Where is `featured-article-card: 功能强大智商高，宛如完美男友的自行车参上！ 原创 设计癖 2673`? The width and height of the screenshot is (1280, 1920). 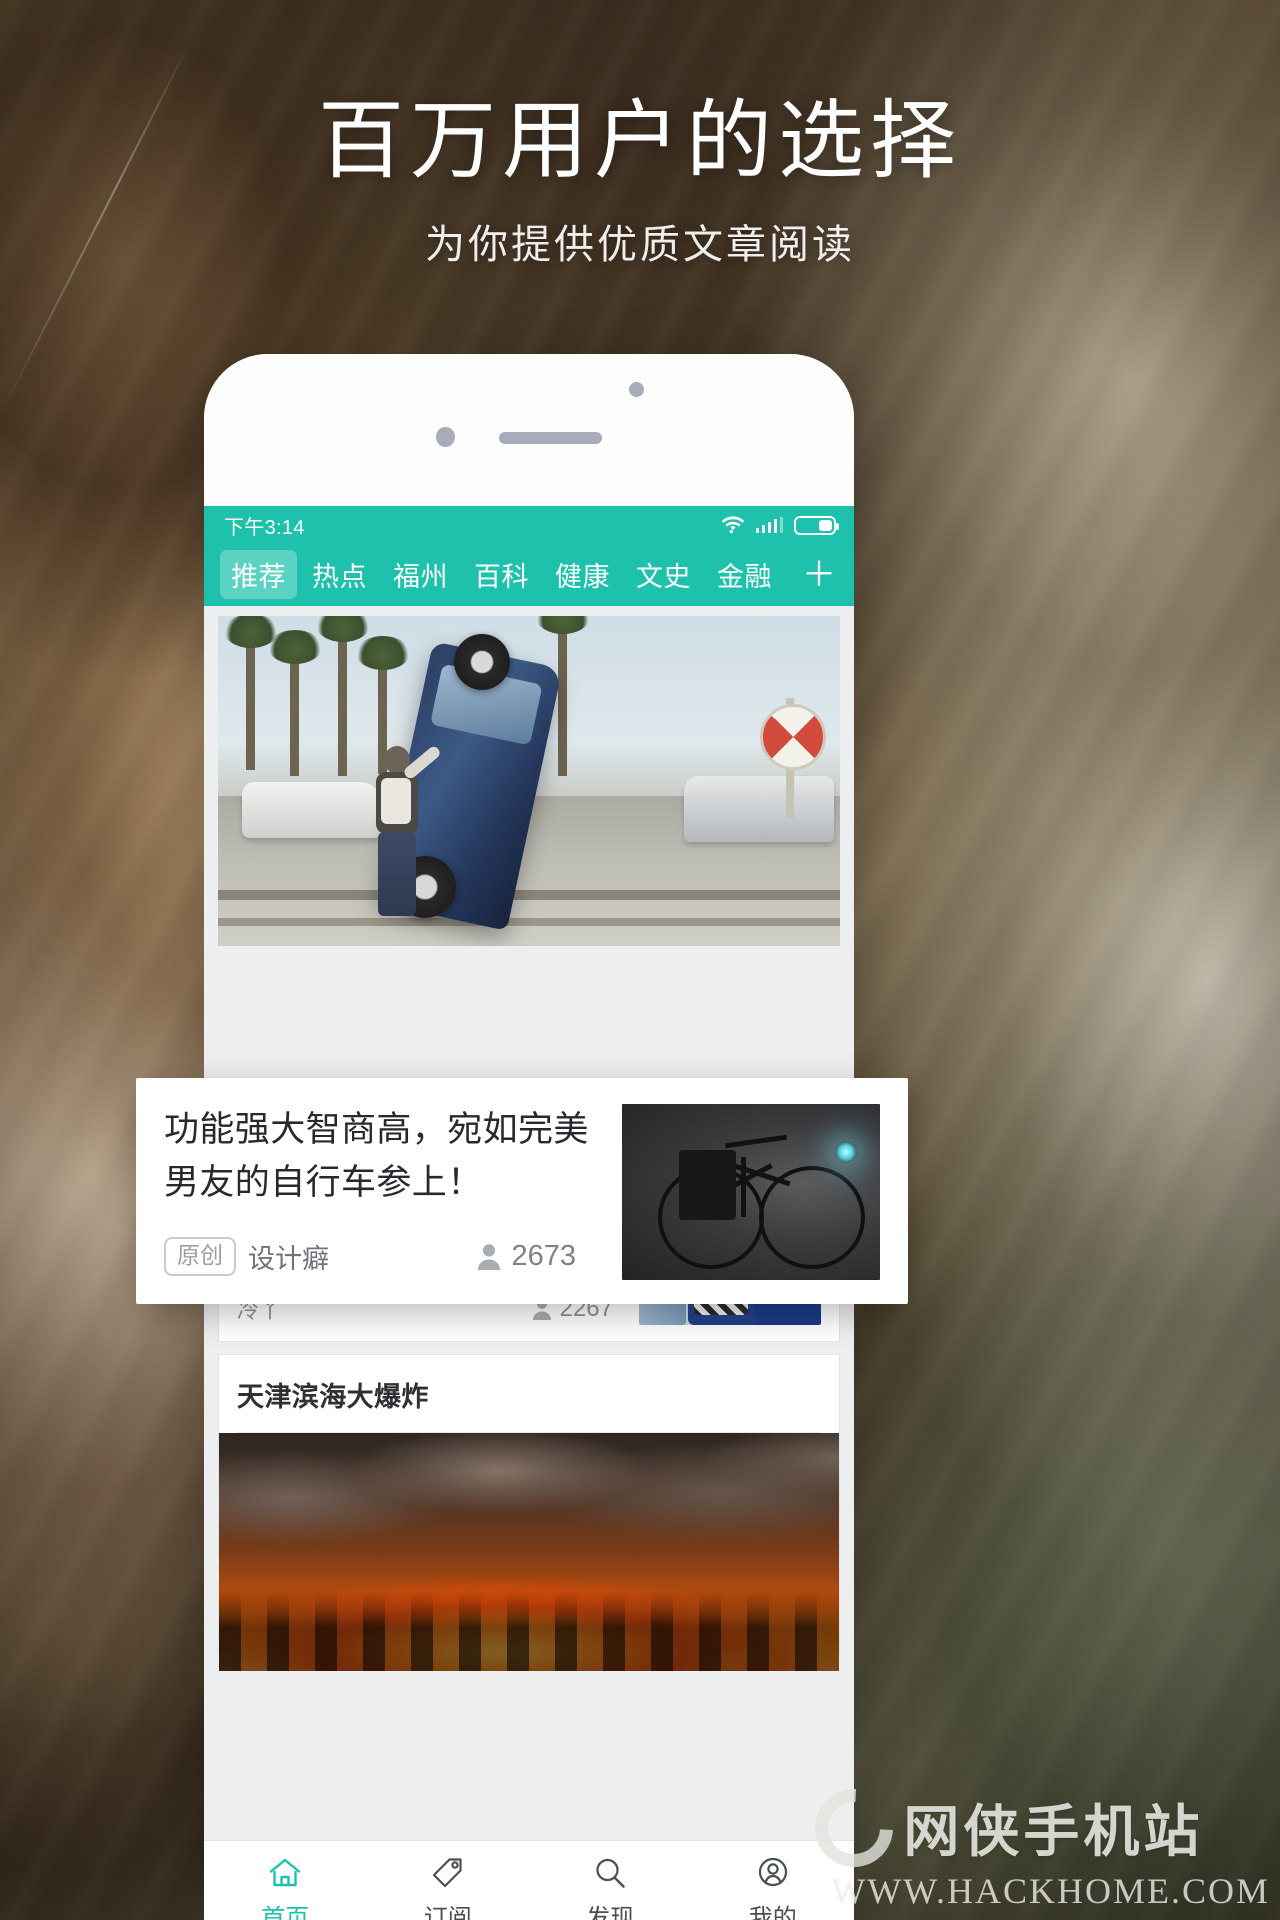
featured-article-card: 功能强大智商高，宛如完美男友的自行车参上！ 原创 设计癖 2673 is located at coordinates (522, 1191).